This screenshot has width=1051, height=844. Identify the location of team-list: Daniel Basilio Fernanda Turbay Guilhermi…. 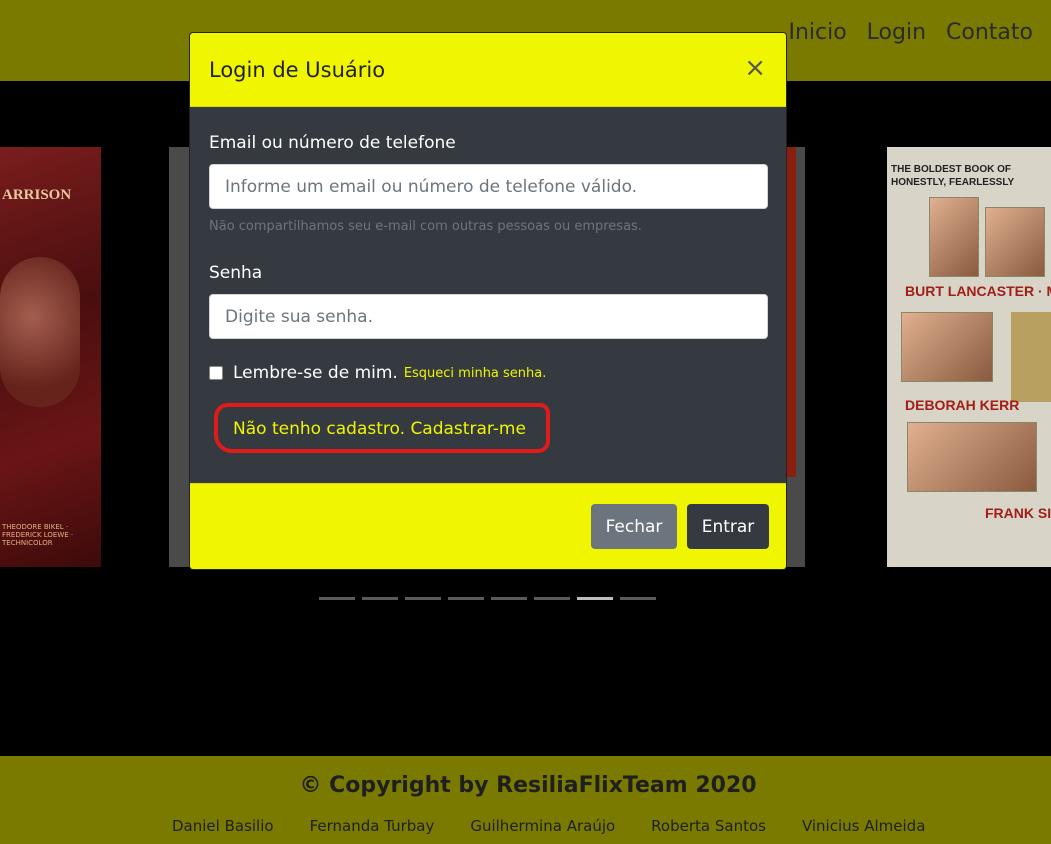
(548, 826).